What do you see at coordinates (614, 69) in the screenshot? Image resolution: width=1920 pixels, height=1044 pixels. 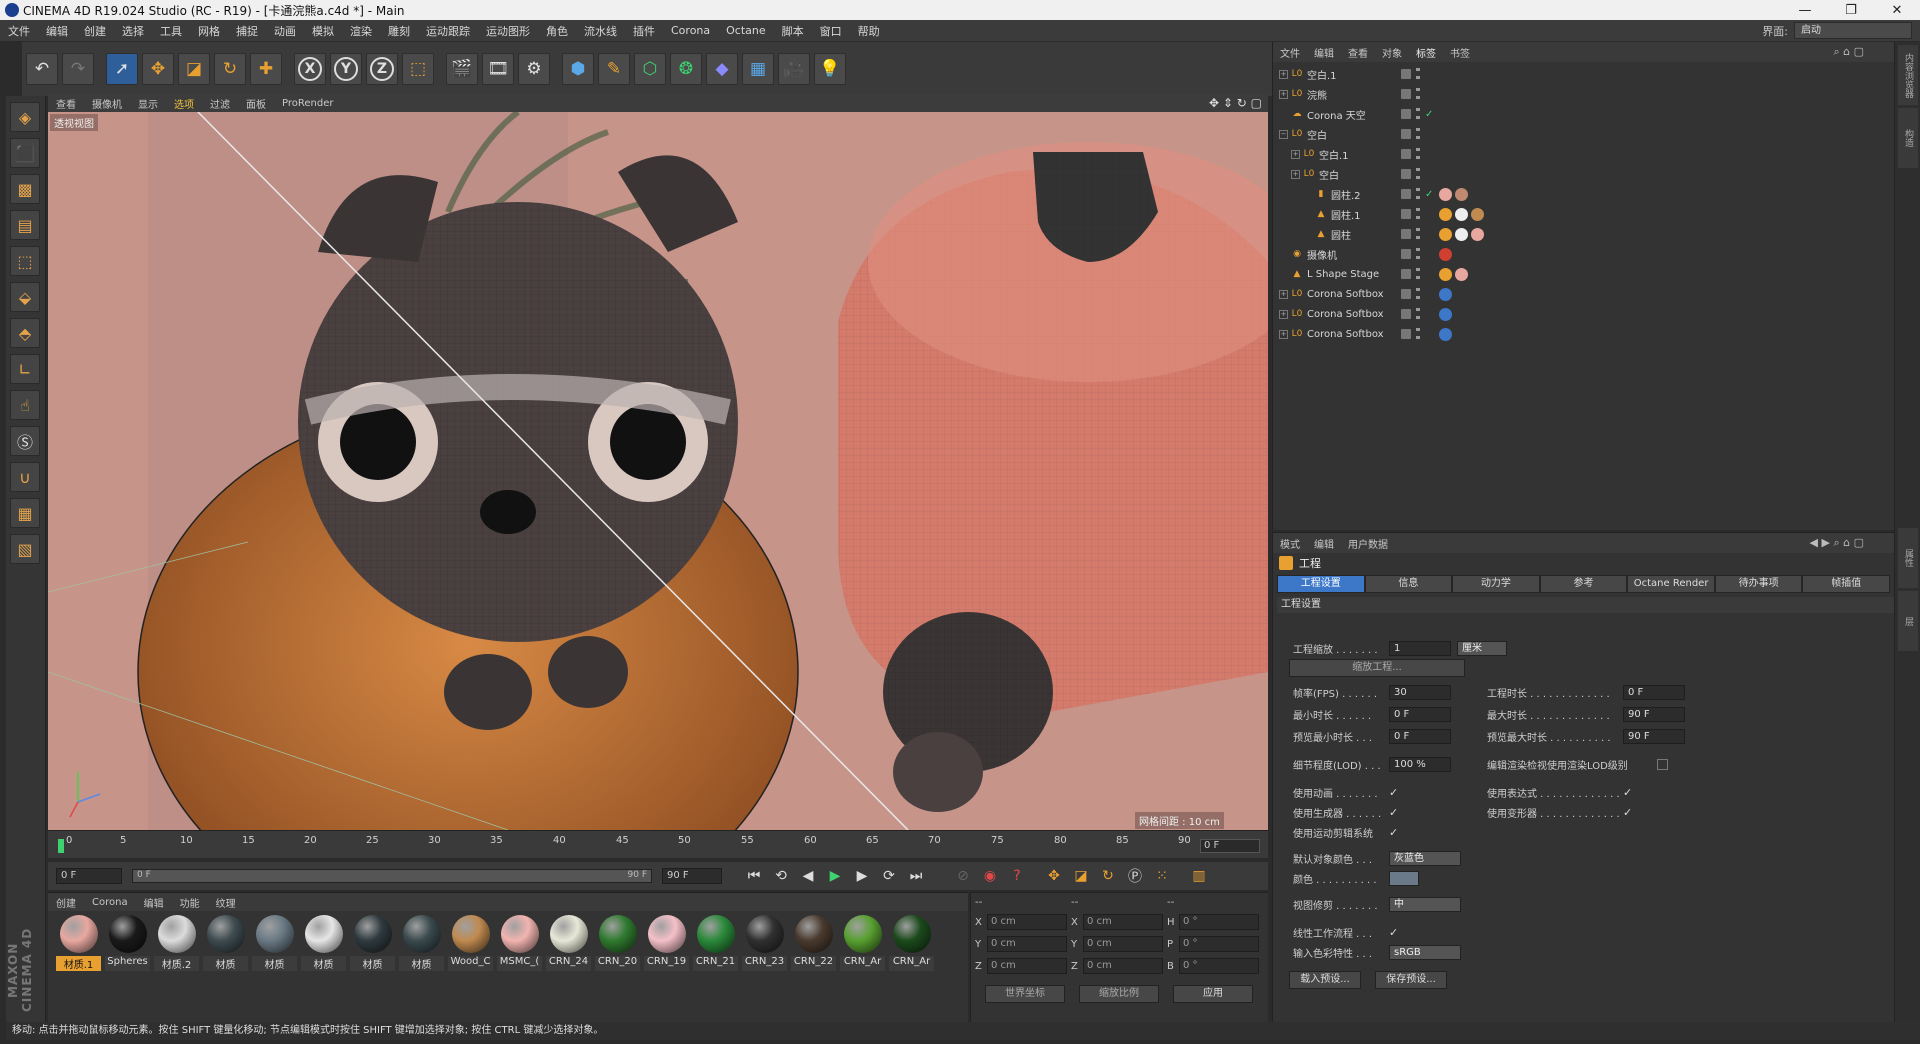 I see `pen-button: ✎` at bounding box center [614, 69].